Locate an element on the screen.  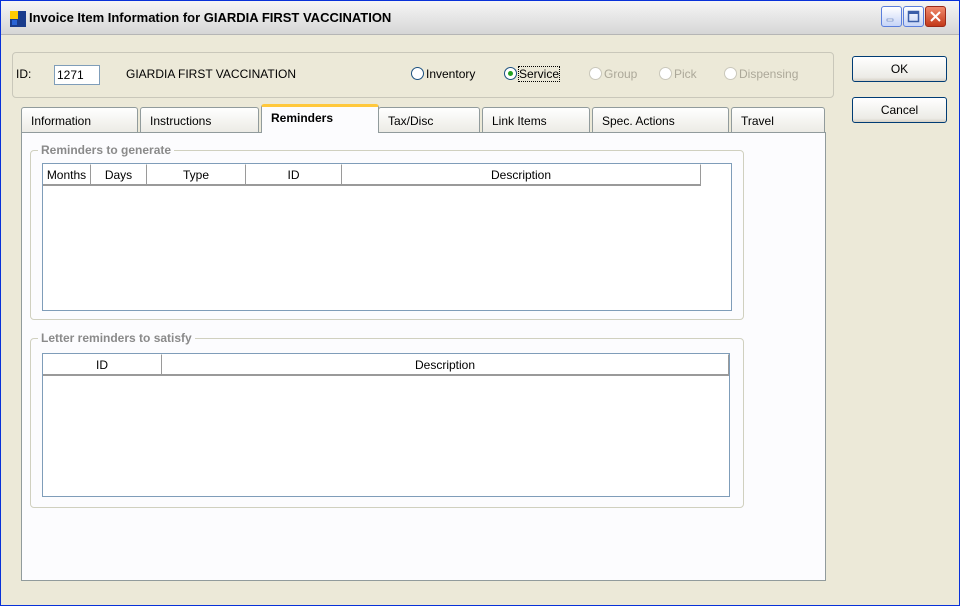
radio-checked-icon is located at coordinates (510, 73).